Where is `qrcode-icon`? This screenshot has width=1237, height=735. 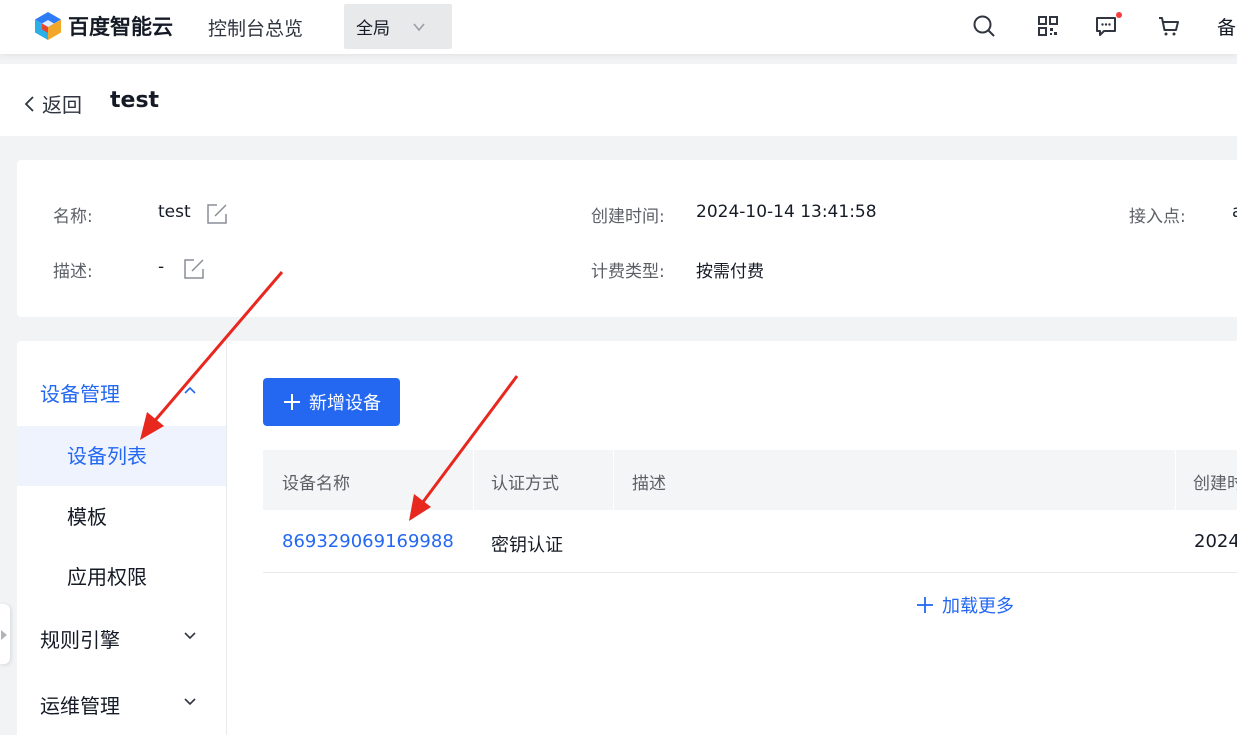 qrcode-icon is located at coordinates (1048, 26).